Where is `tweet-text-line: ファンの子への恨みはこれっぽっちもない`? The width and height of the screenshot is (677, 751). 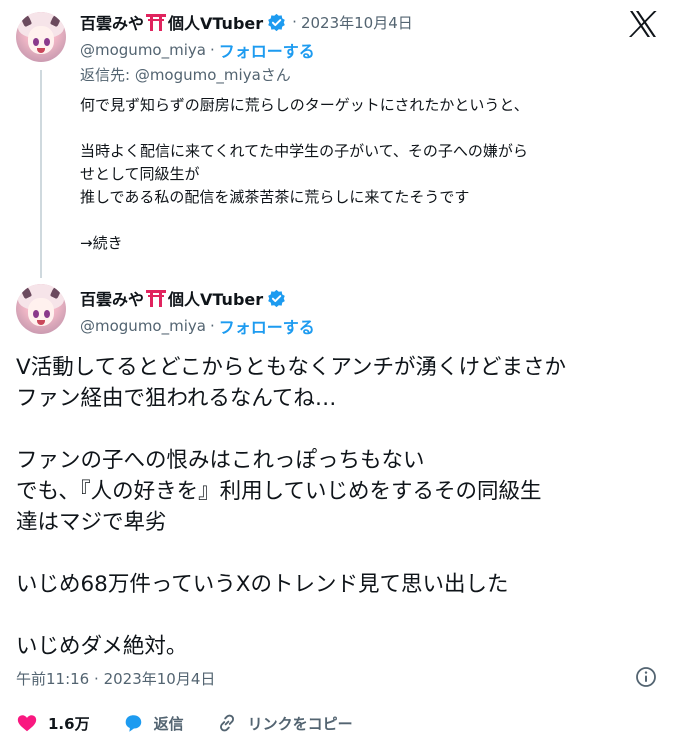
tweet-text-line: ファンの子への恨みはこれっぽっちもない is located at coordinates (220, 460).